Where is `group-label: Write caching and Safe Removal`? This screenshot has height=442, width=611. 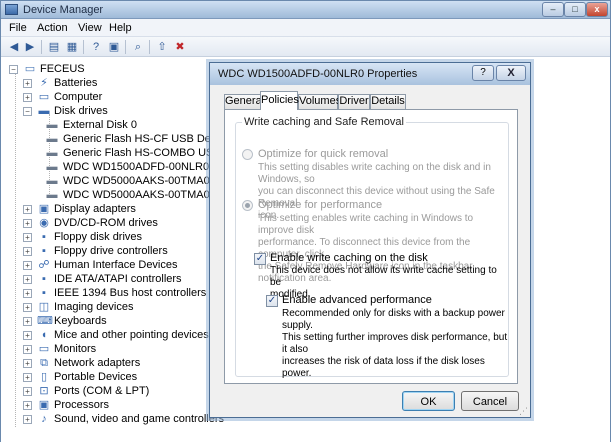
group-label: Write caching and Safe Removal is located at coordinates (324, 122).